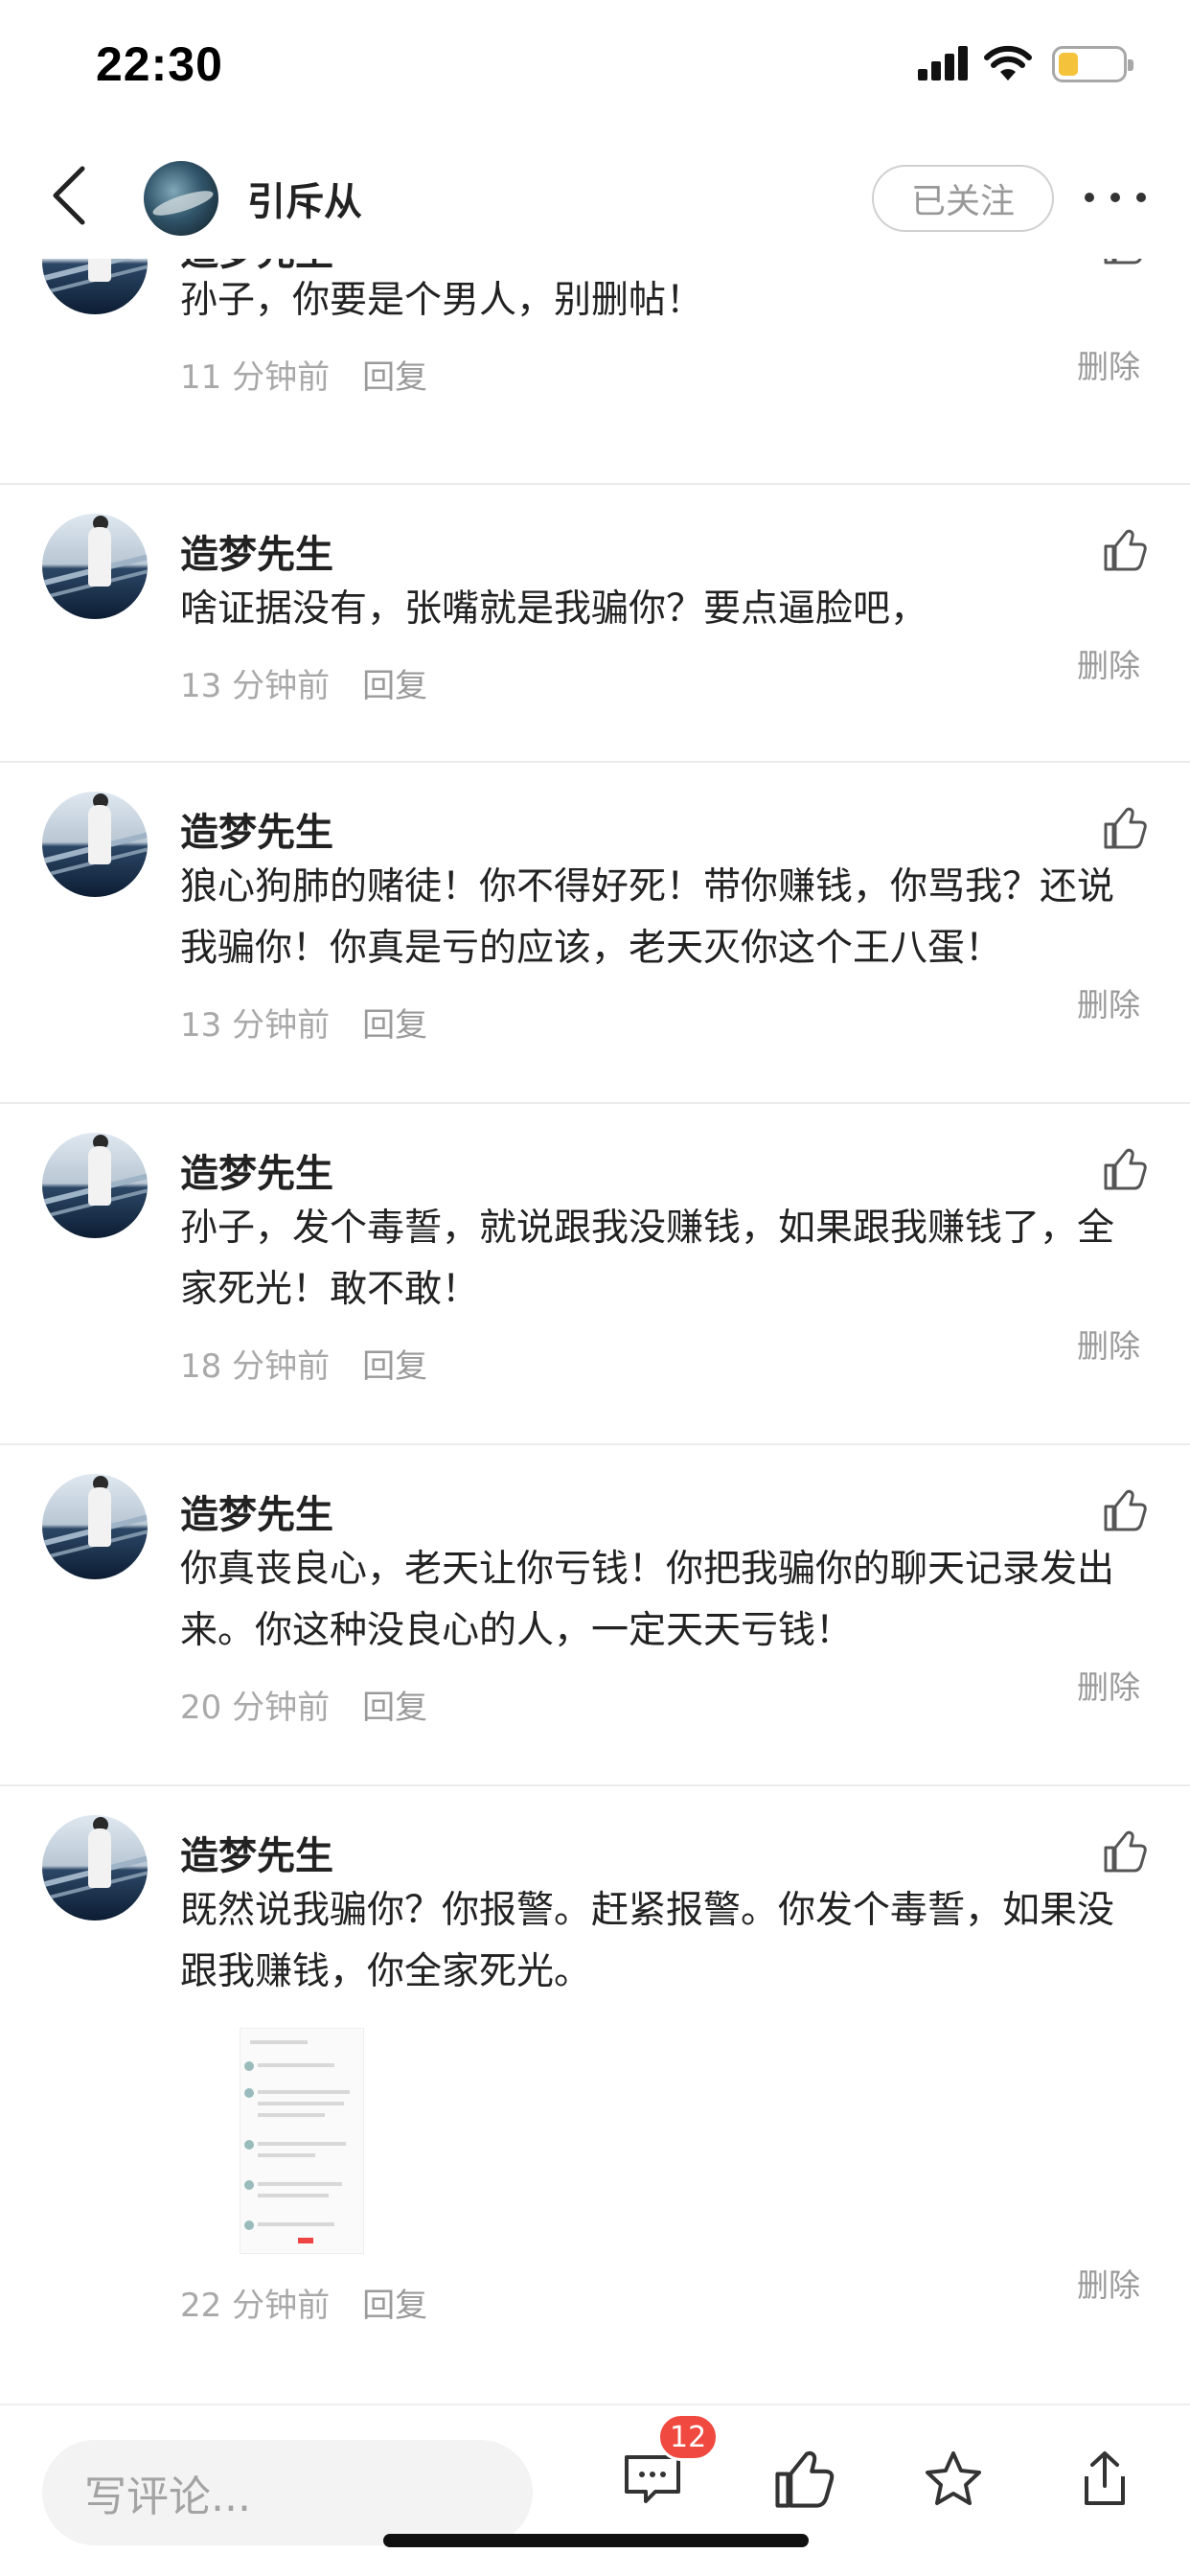 The width and height of the screenshot is (1190, 2576). Describe the element at coordinates (554, 609) in the screenshot. I see `comment-text: 啥证据没有，张嘴就是我骗你？要点逼脸吧，` at that location.